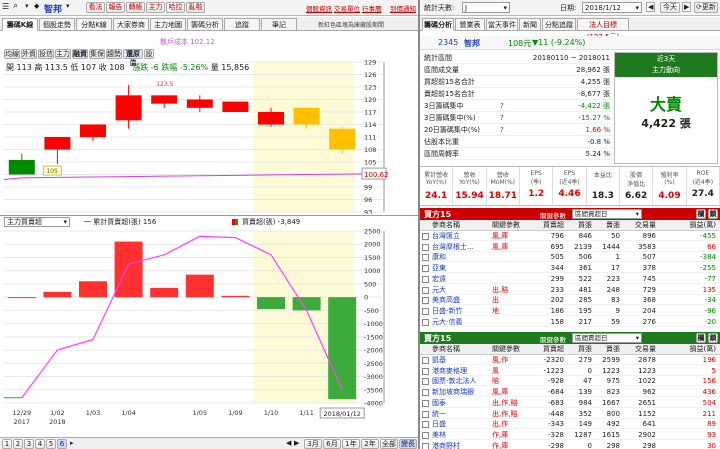 This screenshot has height=449, width=720. I want to click on prev-day-icon: ◀, so click(651, 7).